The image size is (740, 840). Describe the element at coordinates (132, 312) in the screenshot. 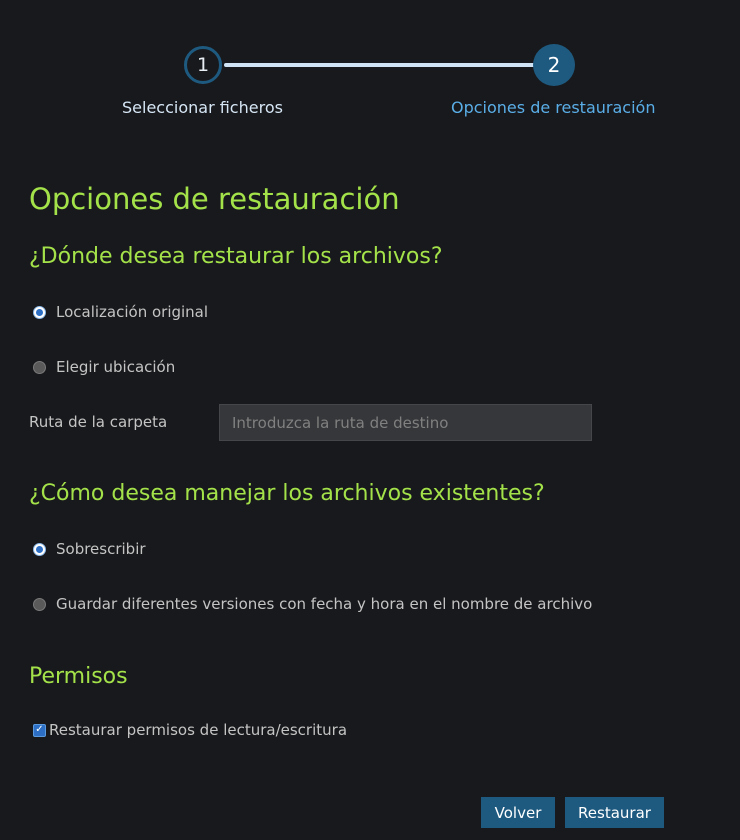

I see `radio-label: Localización original` at that location.